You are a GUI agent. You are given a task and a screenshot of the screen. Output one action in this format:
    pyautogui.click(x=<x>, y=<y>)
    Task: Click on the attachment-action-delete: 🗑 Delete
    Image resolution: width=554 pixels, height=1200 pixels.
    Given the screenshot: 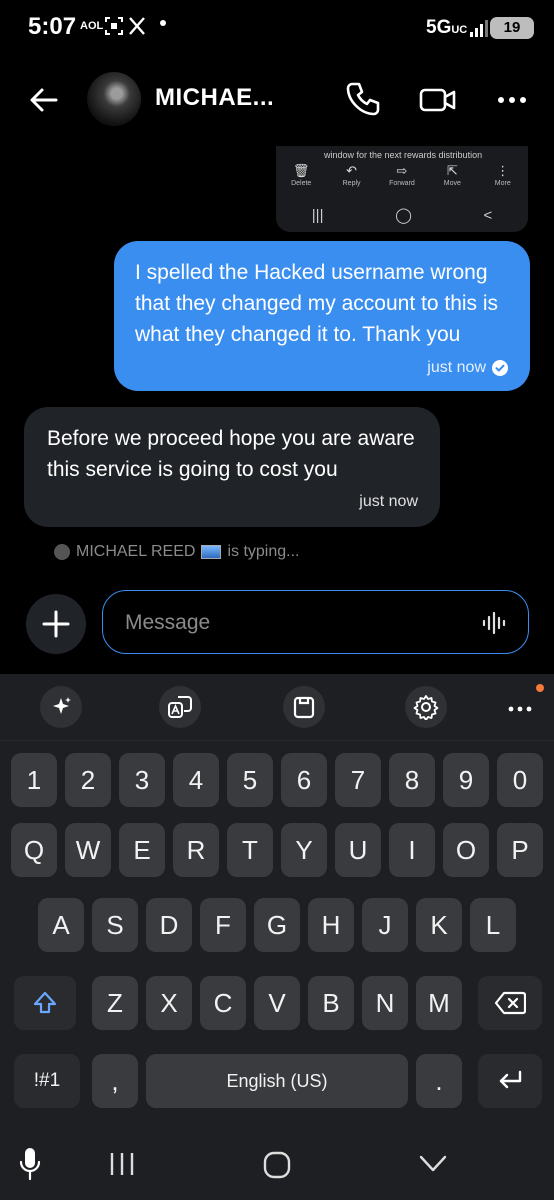 What is the action you would take?
    pyautogui.click(x=301, y=179)
    